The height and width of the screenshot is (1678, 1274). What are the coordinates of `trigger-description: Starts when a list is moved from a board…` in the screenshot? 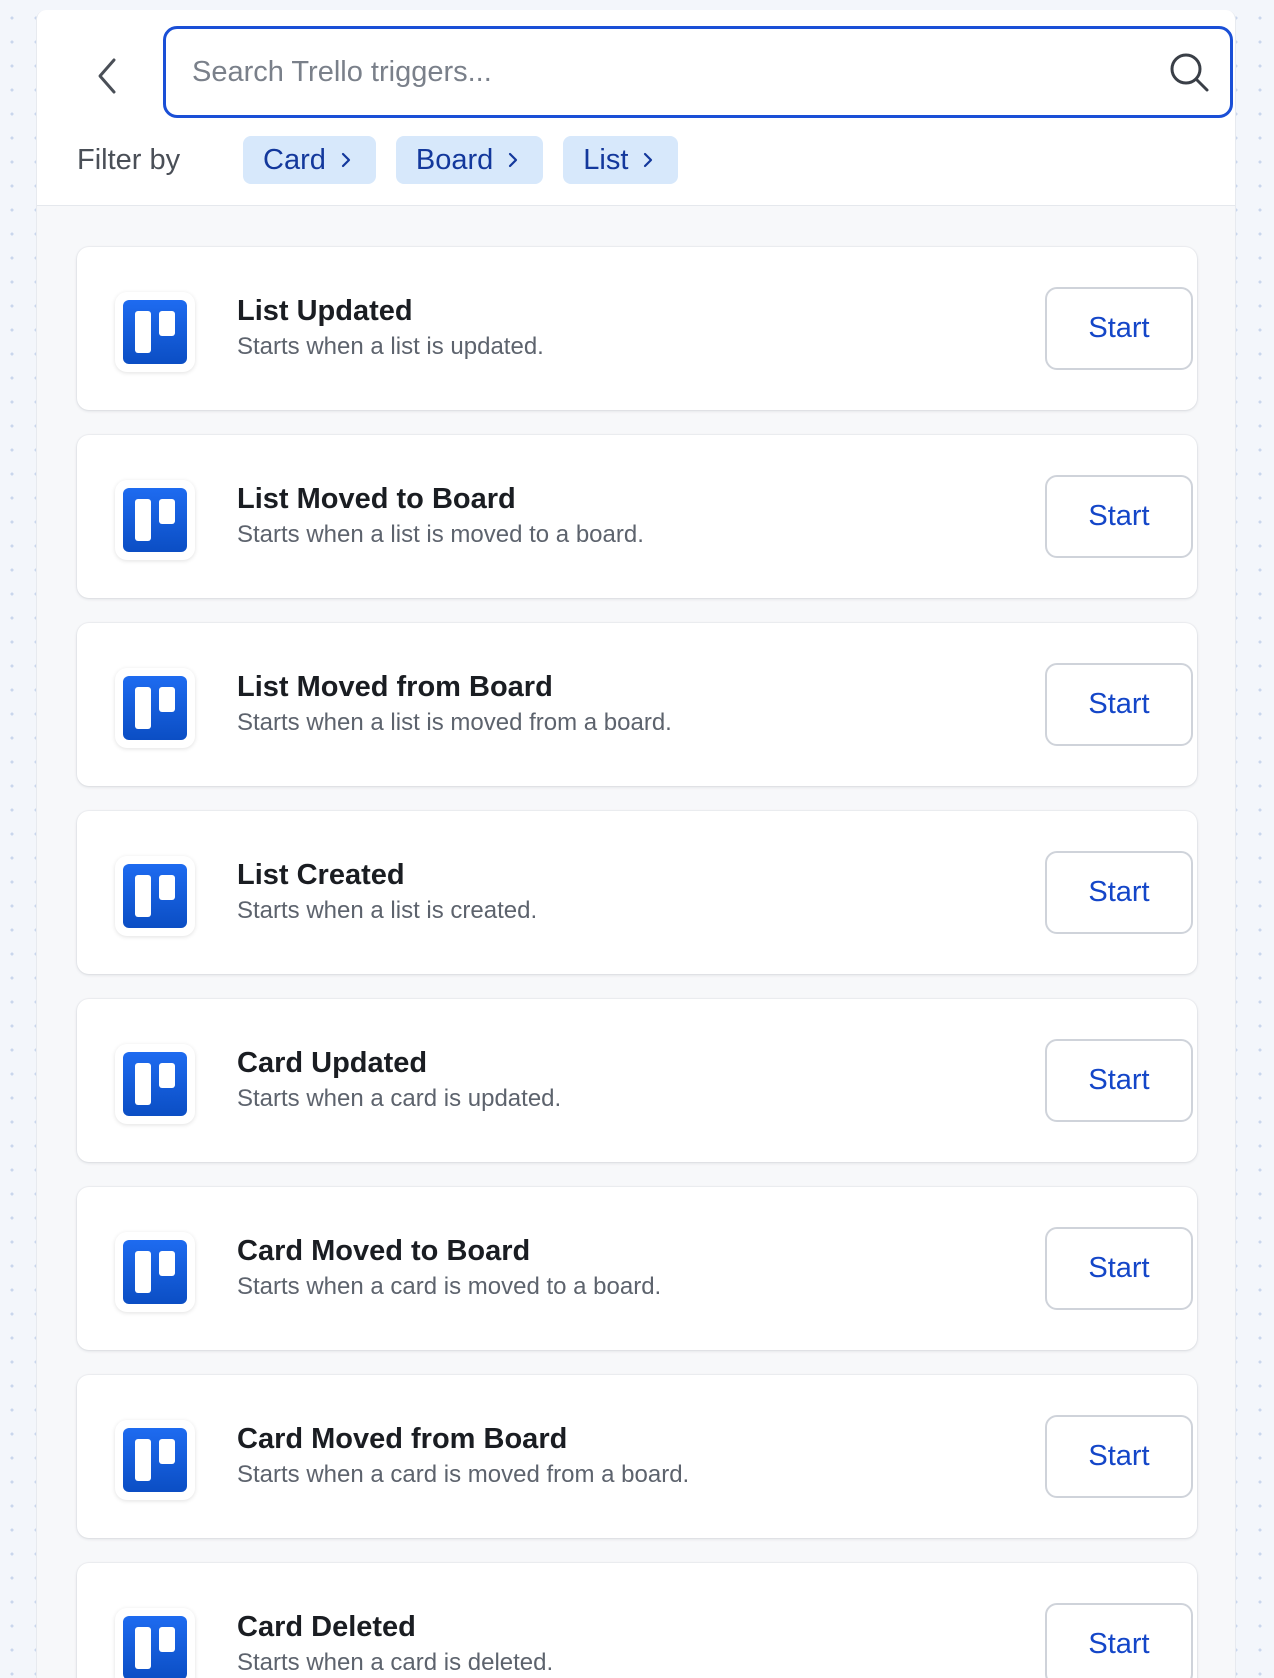 It's located at (454, 722).